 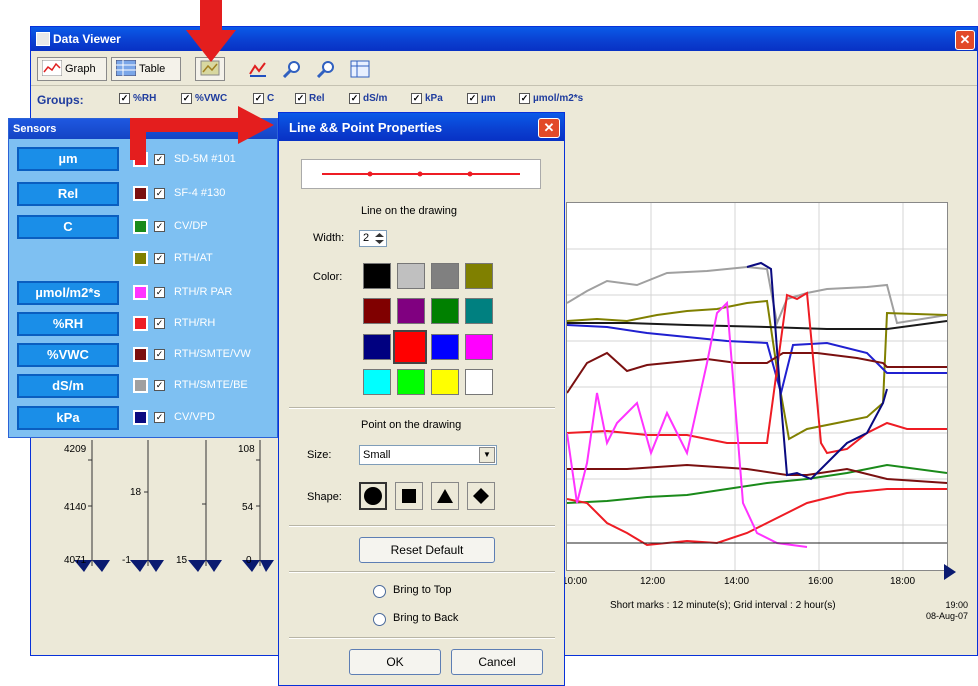 What do you see at coordinates (145, 99) in the screenshot?
I see `group-label: %RH` at bounding box center [145, 99].